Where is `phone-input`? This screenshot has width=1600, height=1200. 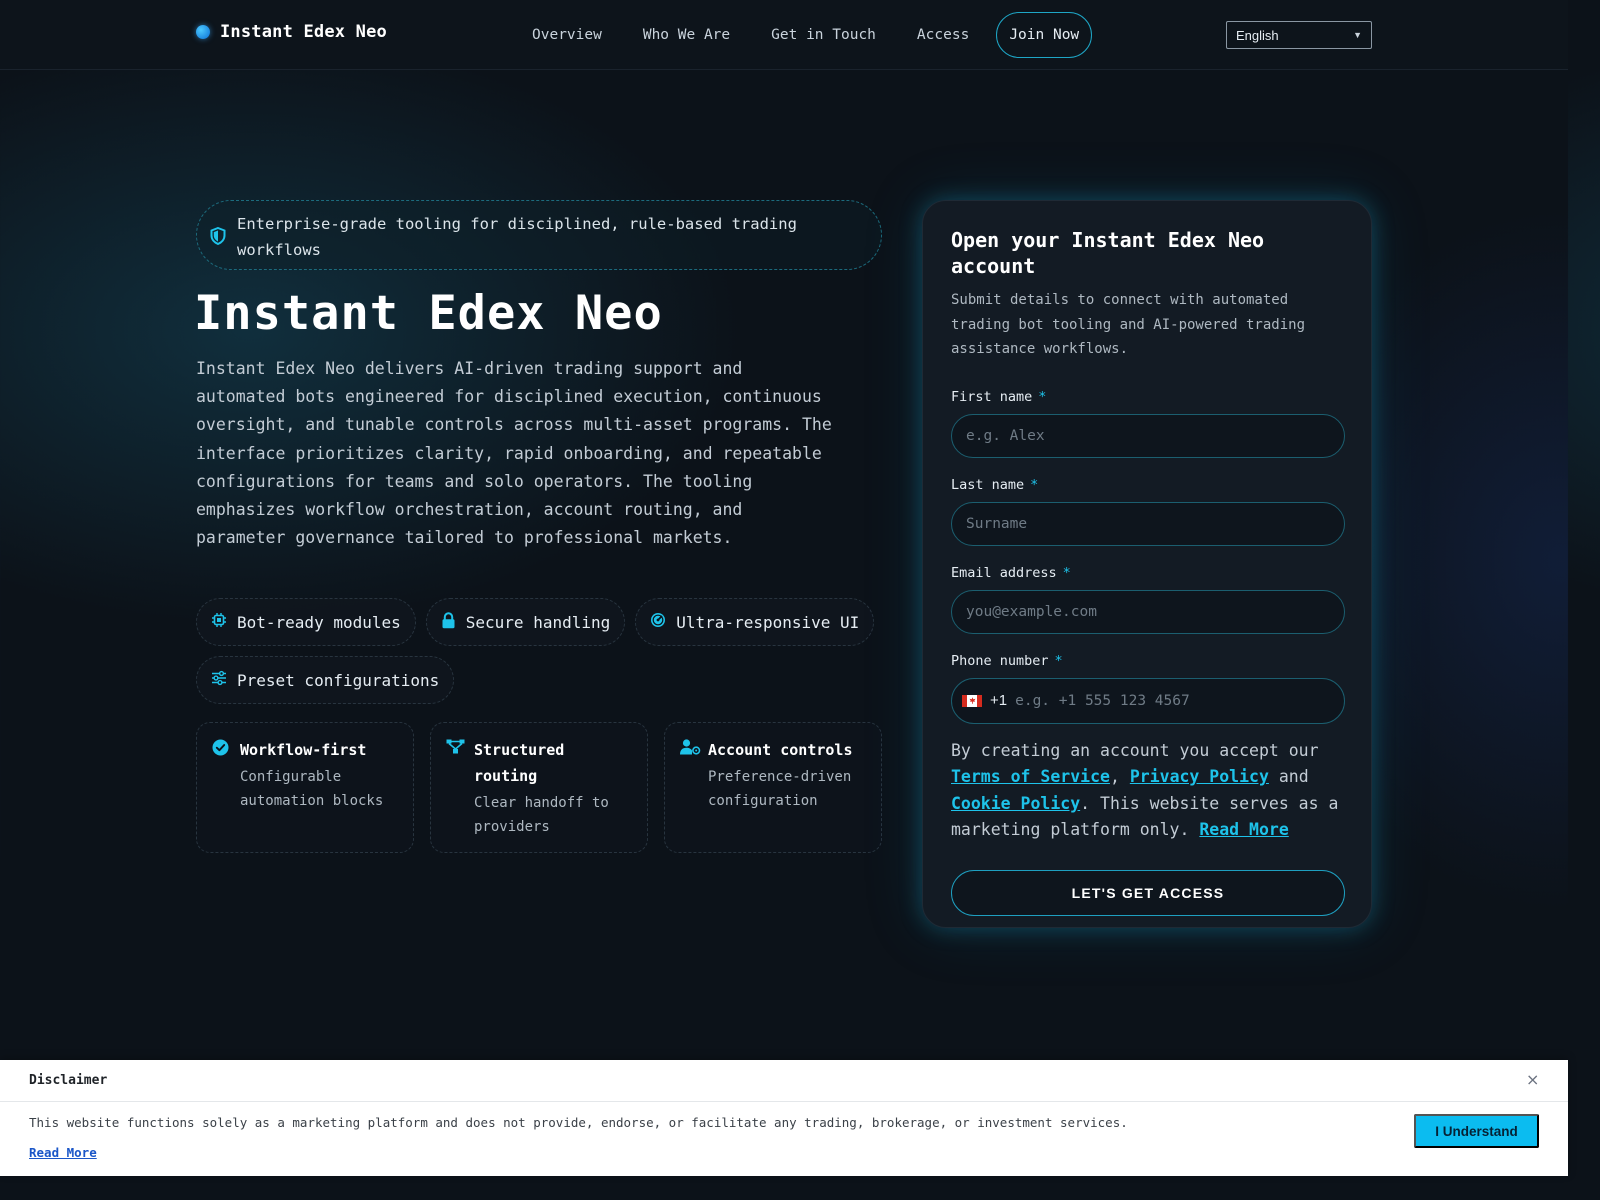
phone-input is located at coordinates (1174, 700).